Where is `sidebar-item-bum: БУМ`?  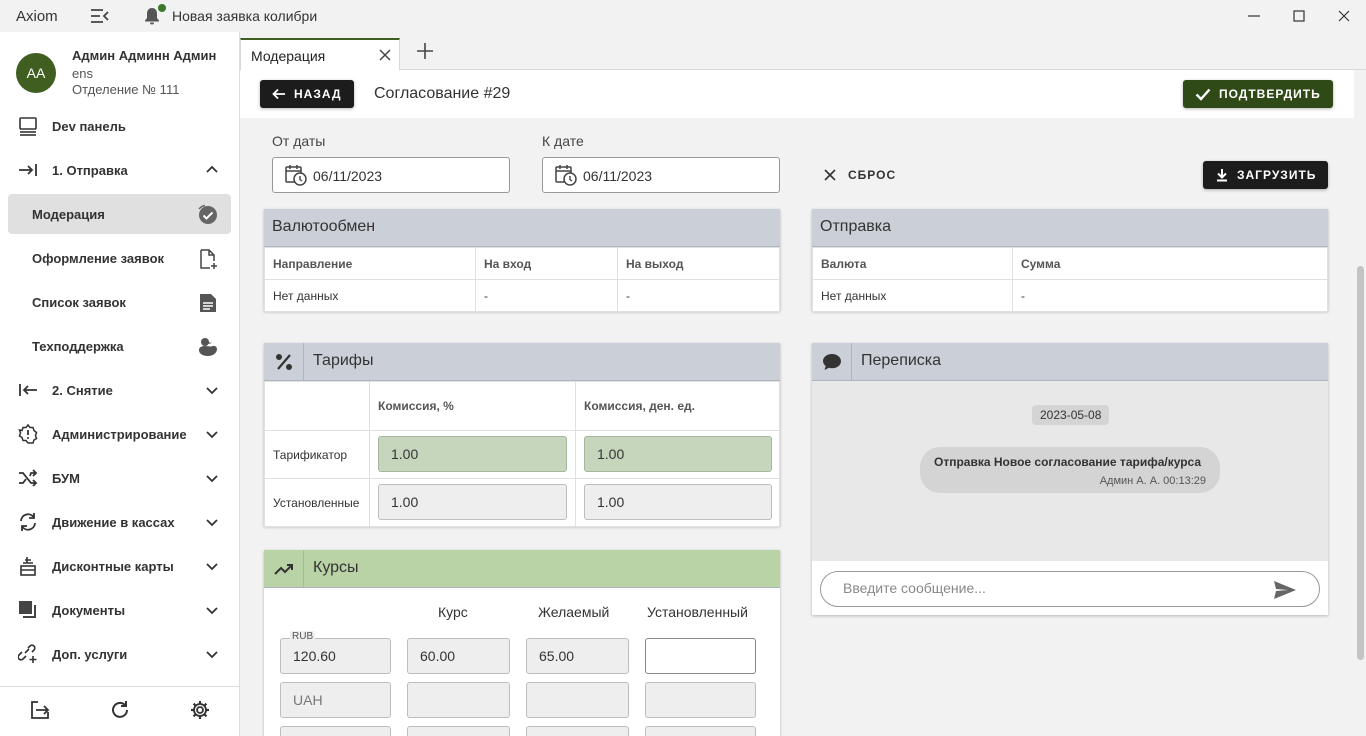 sidebar-item-bum: БУМ is located at coordinates (119, 478).